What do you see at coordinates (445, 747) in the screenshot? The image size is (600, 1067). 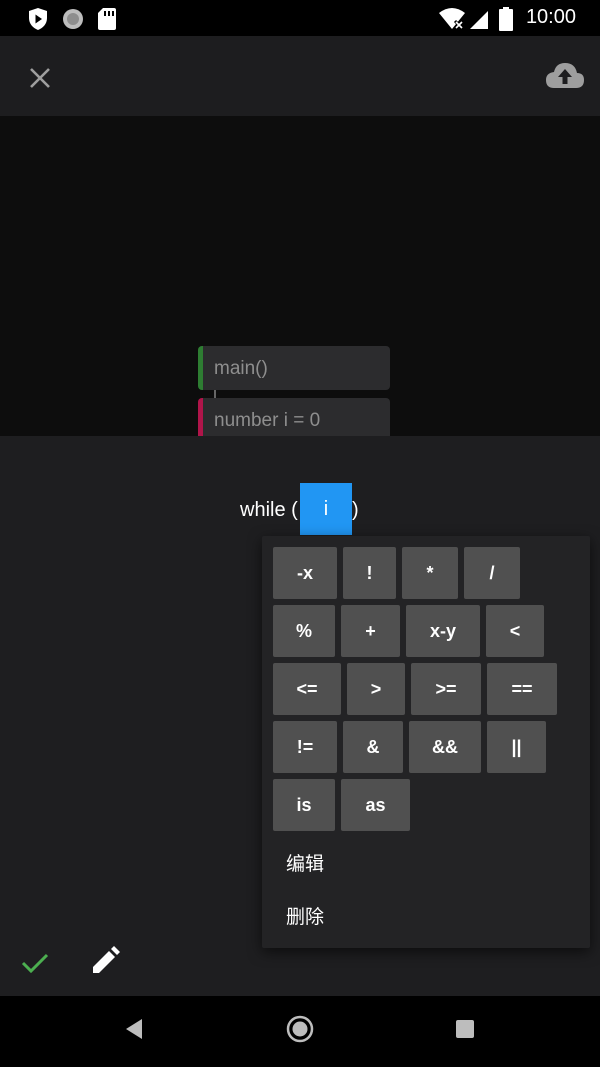 I see `operator-logical-and-button: &&` at bounding box center [445, 747].